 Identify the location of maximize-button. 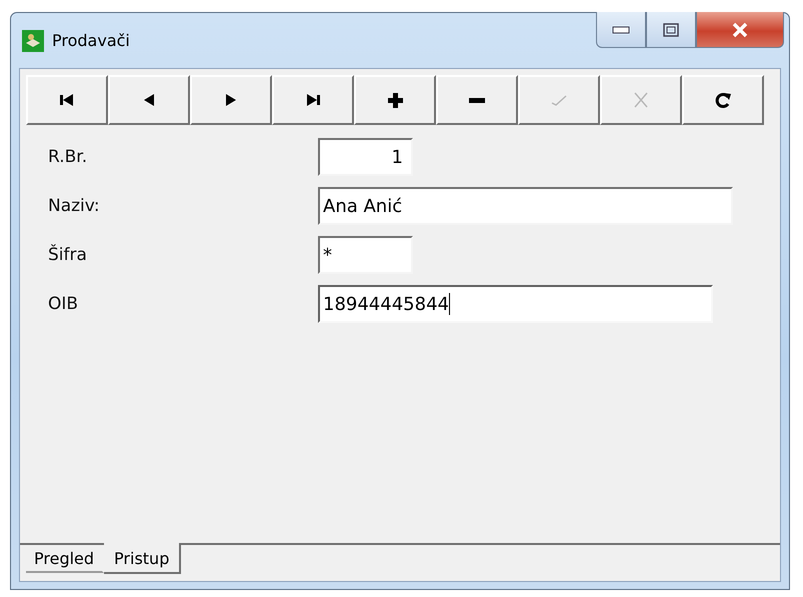
(671, 30).